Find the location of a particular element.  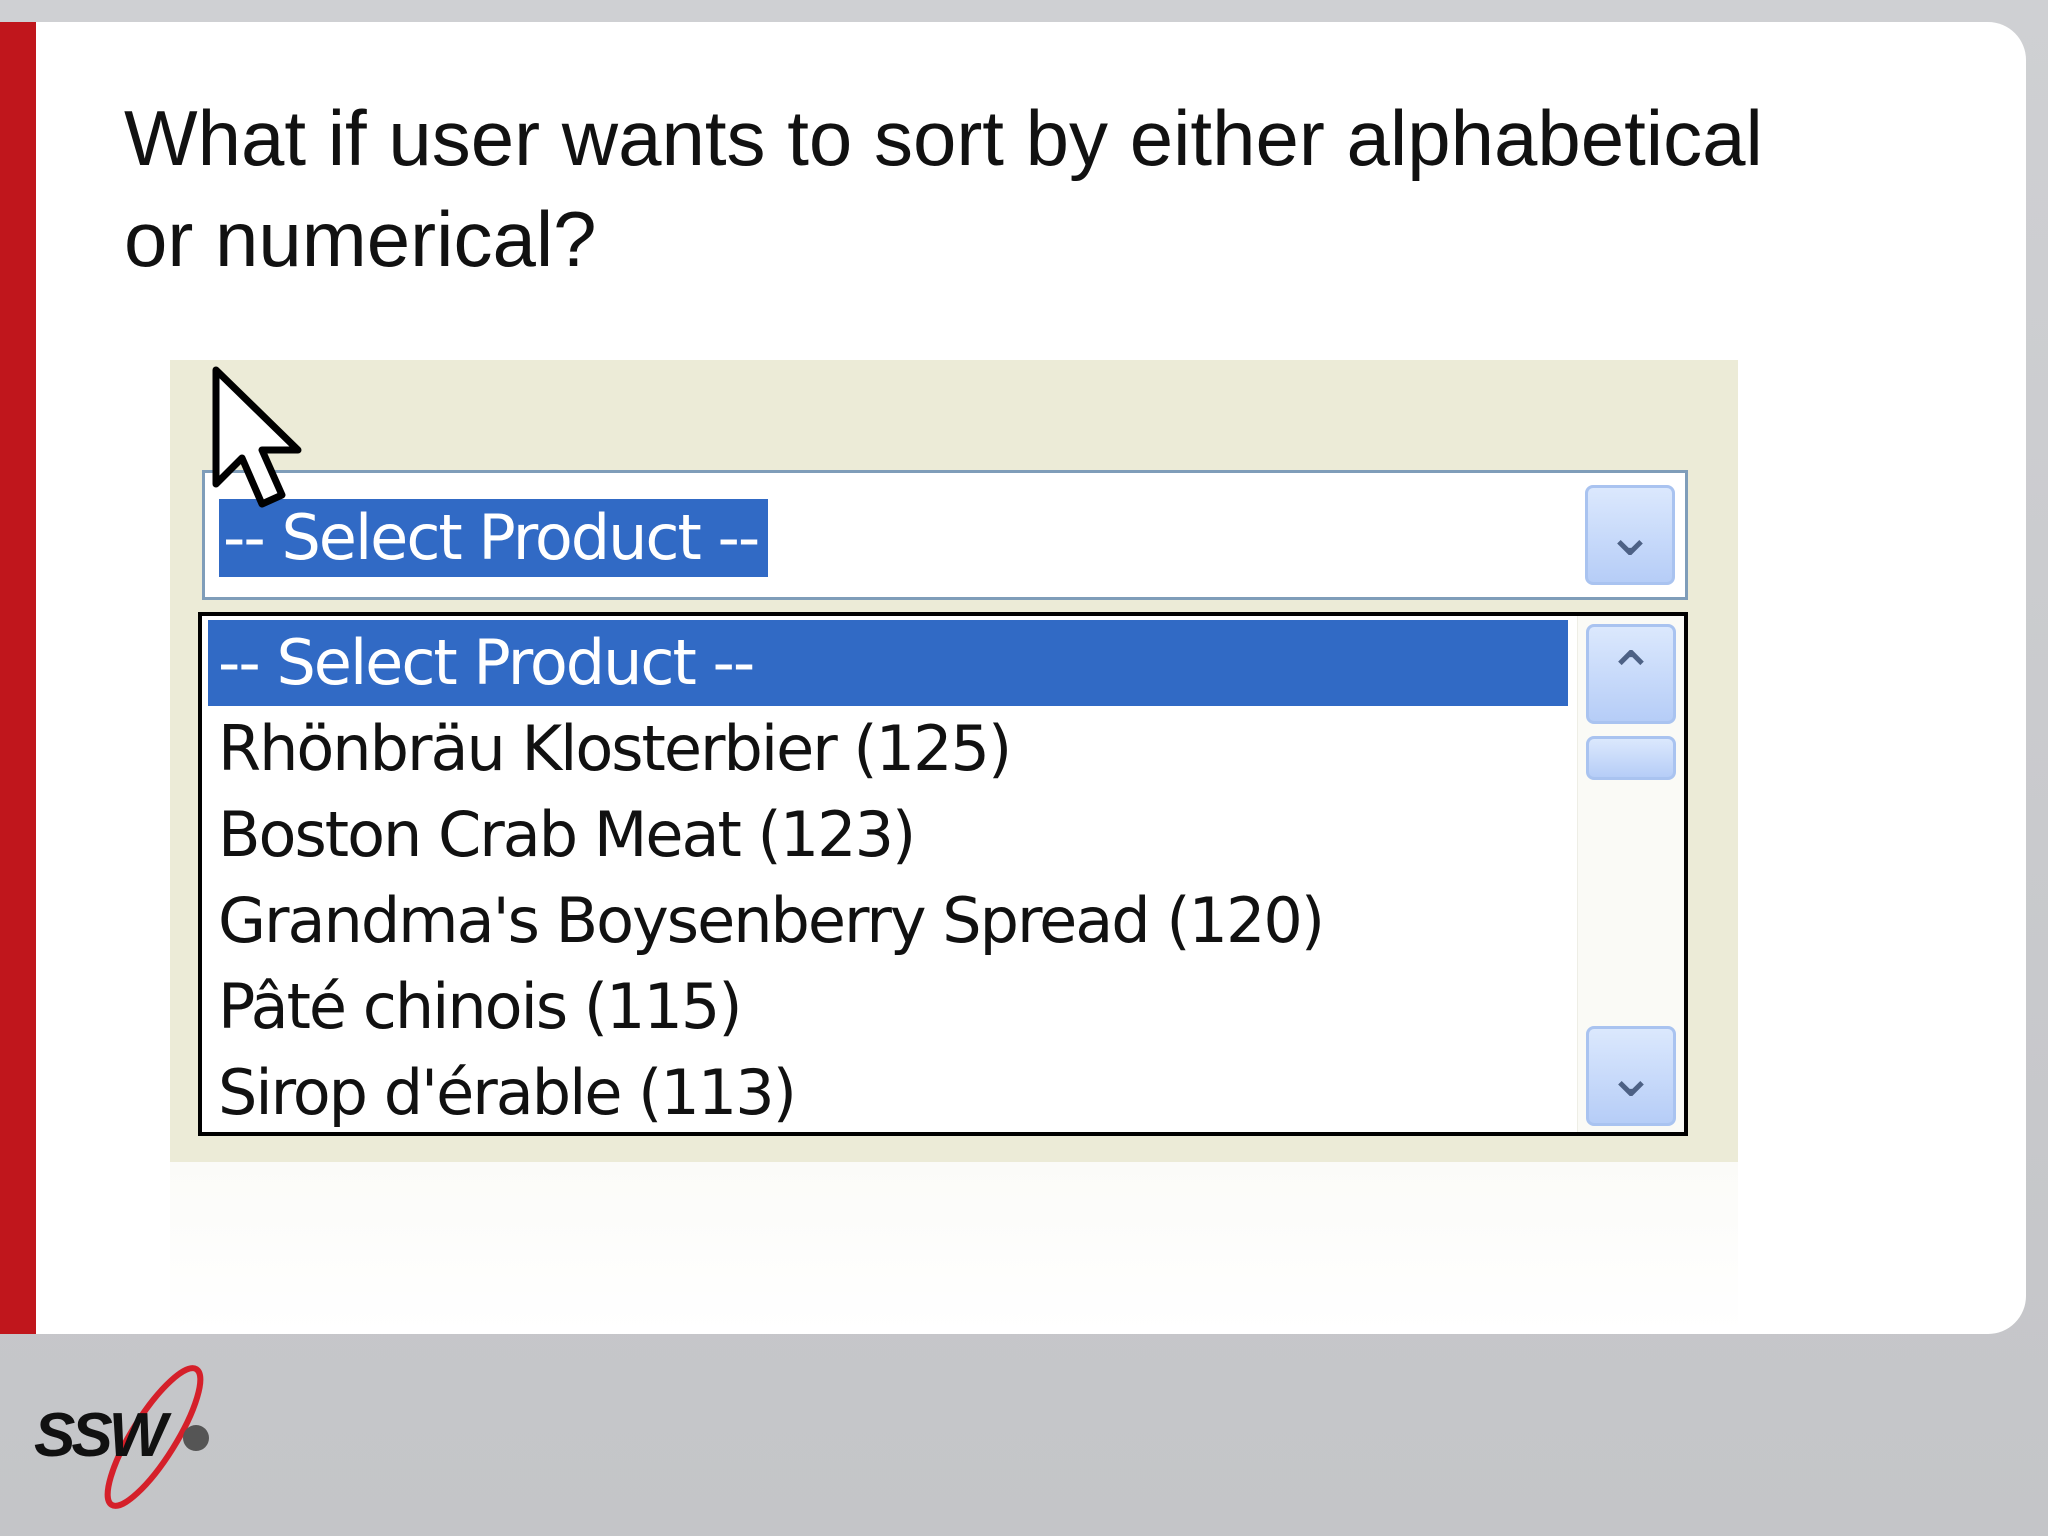

scroll-thumb is located at coordinates (1631, 758).